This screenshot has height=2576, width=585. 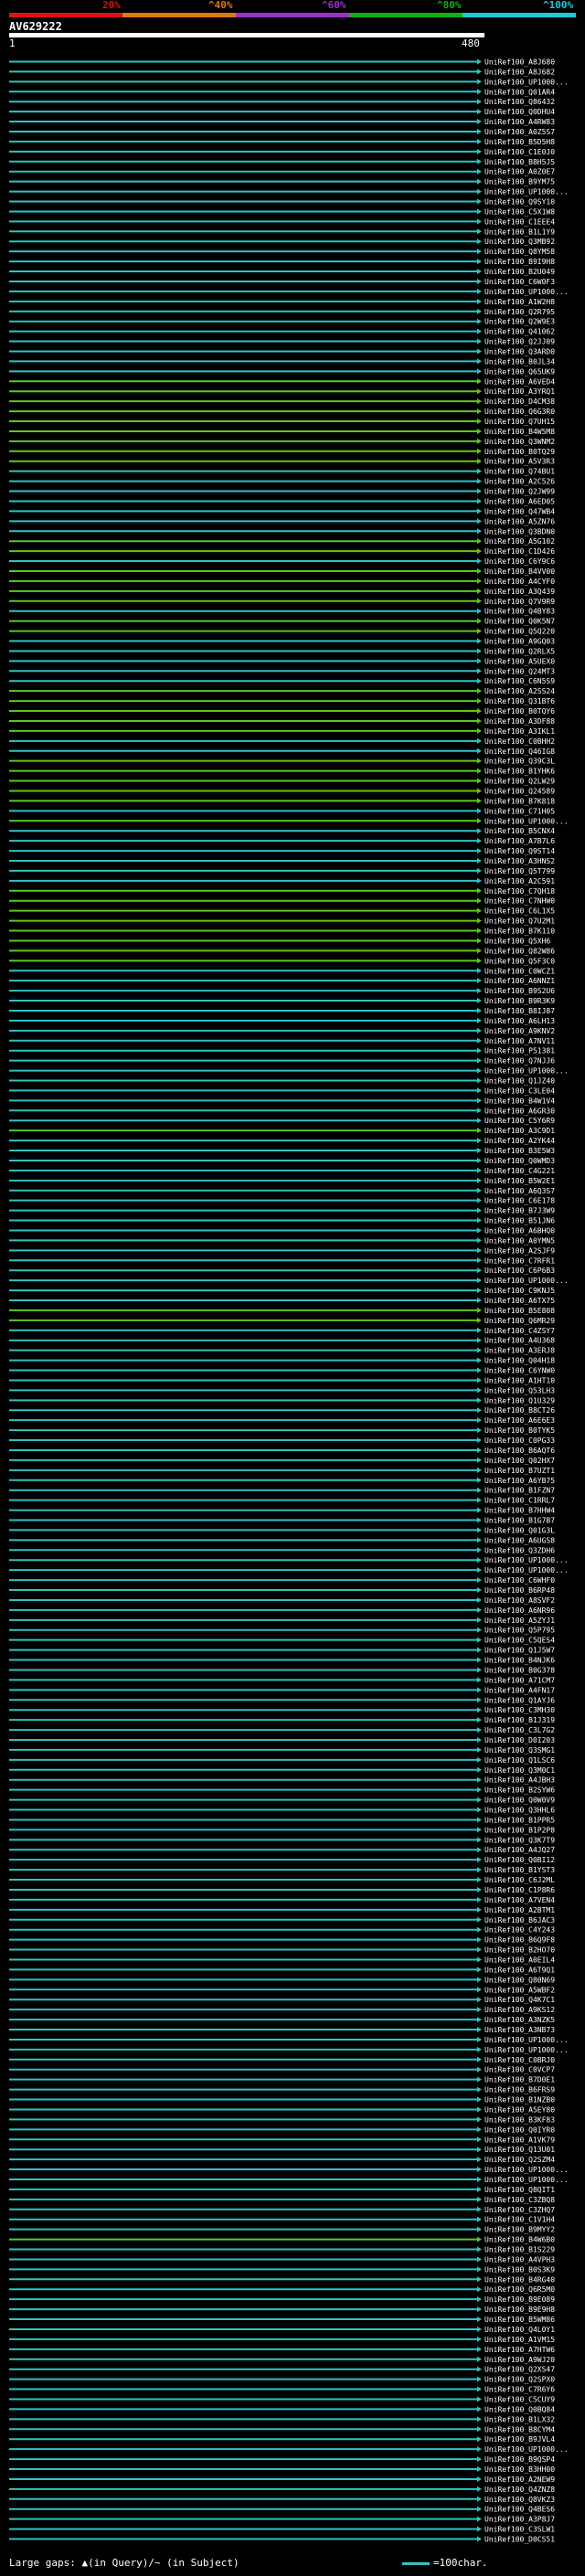 I want to click on hit-label: UniRef100_B7UZT1, so click(x=519, y=1471).